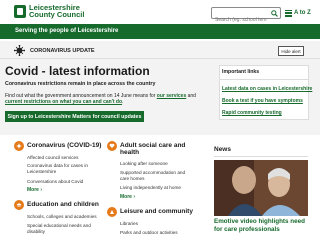 This screenshot has width=320, height=240. I want to click on logo-mark-icon, so click(20, 11).